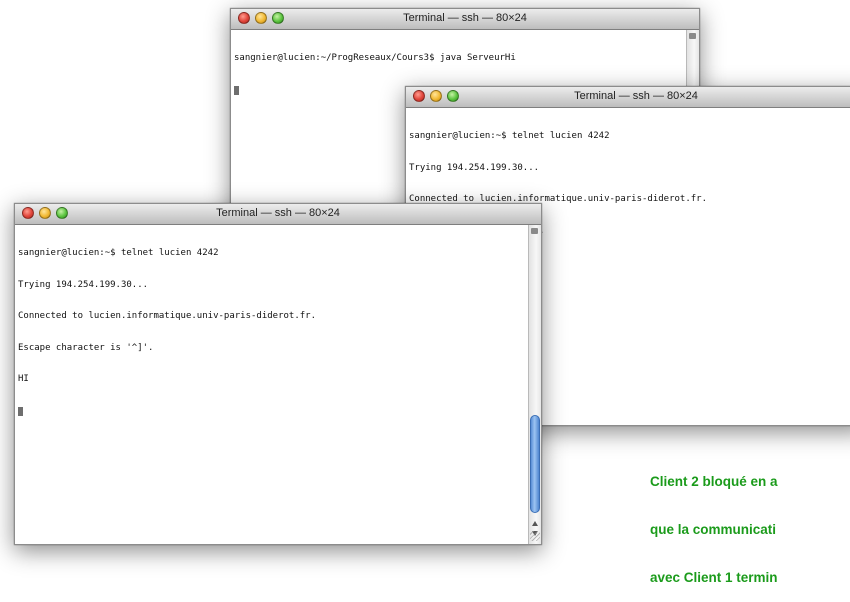  Describe the element at coordinates (534, 384) in the screenshot. I see `vertical-scrollbar` at that location.